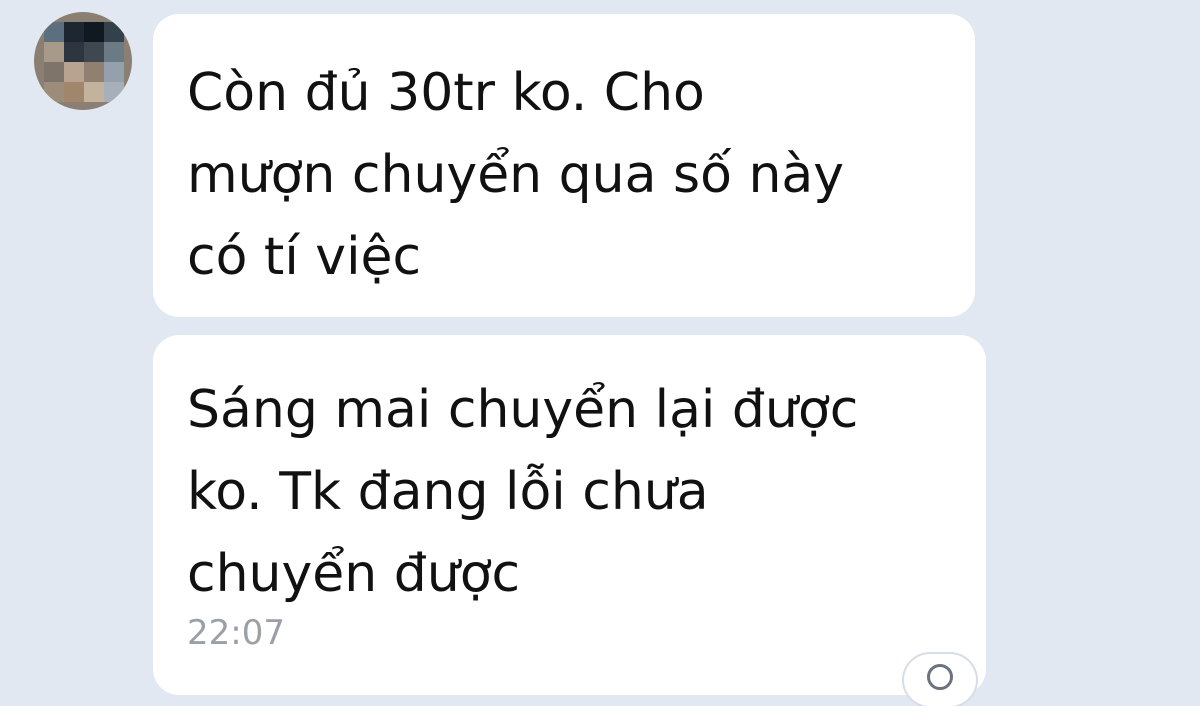 Image resolution: width=1200 pixels, height=706 pixels. Describe the element at coordinates (236, 633) in the screenshot. I see `message-timestamp: 22:07` at that location.